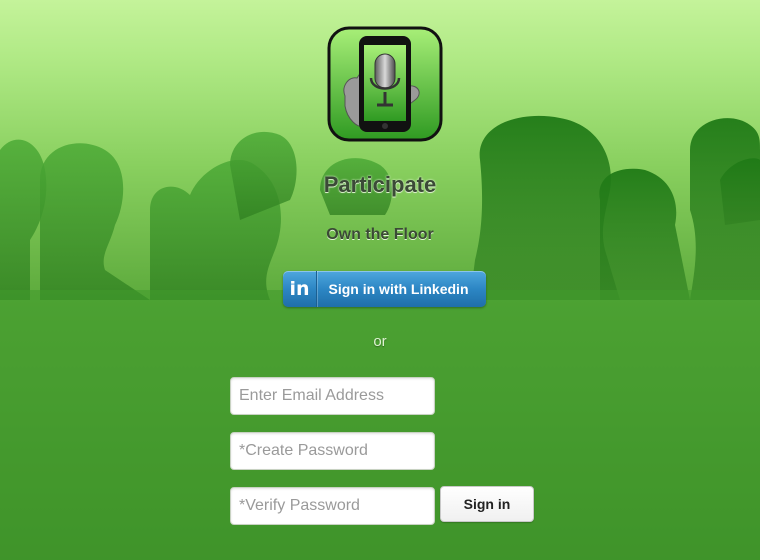 The height and width of the screenshot is (560, 760). Describe the element at coordinates (380, 234) in the screenshot. I see `app-tagline: Own the Floor` at that location.